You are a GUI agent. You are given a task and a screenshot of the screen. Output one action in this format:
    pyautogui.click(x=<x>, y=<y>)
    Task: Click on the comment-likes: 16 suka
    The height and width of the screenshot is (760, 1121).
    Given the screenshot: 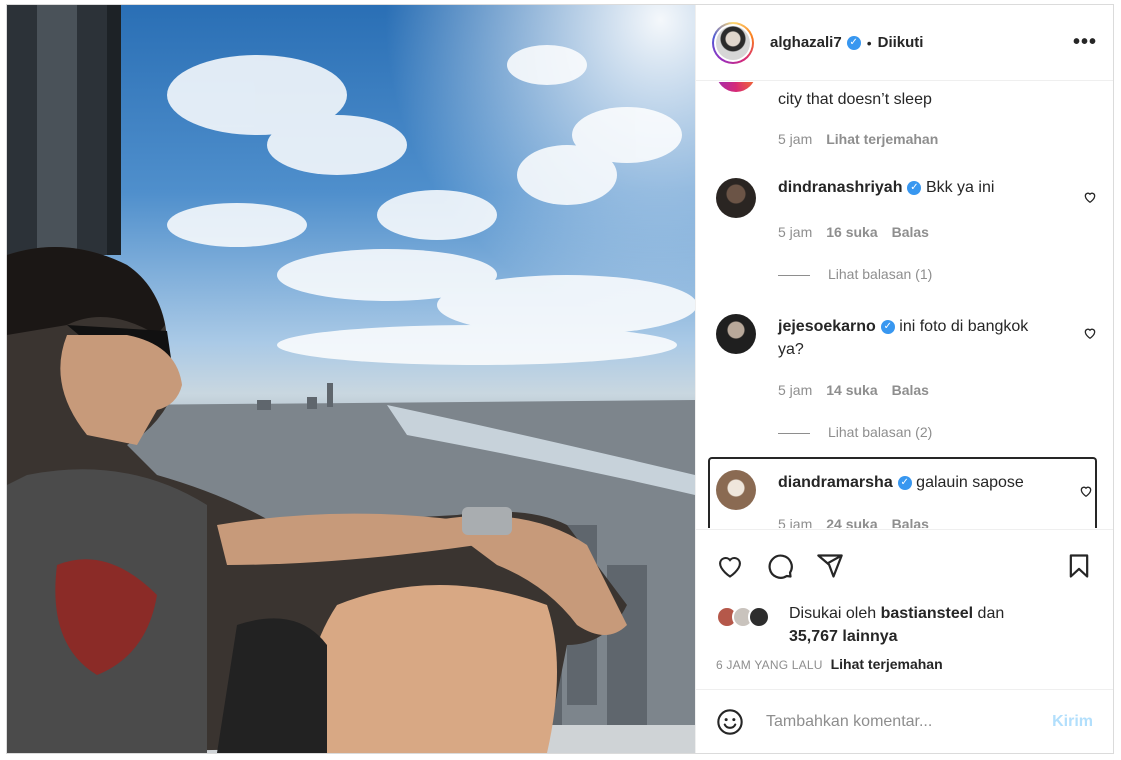 What is the action you would take?
    pyautogui.click(x=851, y=232)
    